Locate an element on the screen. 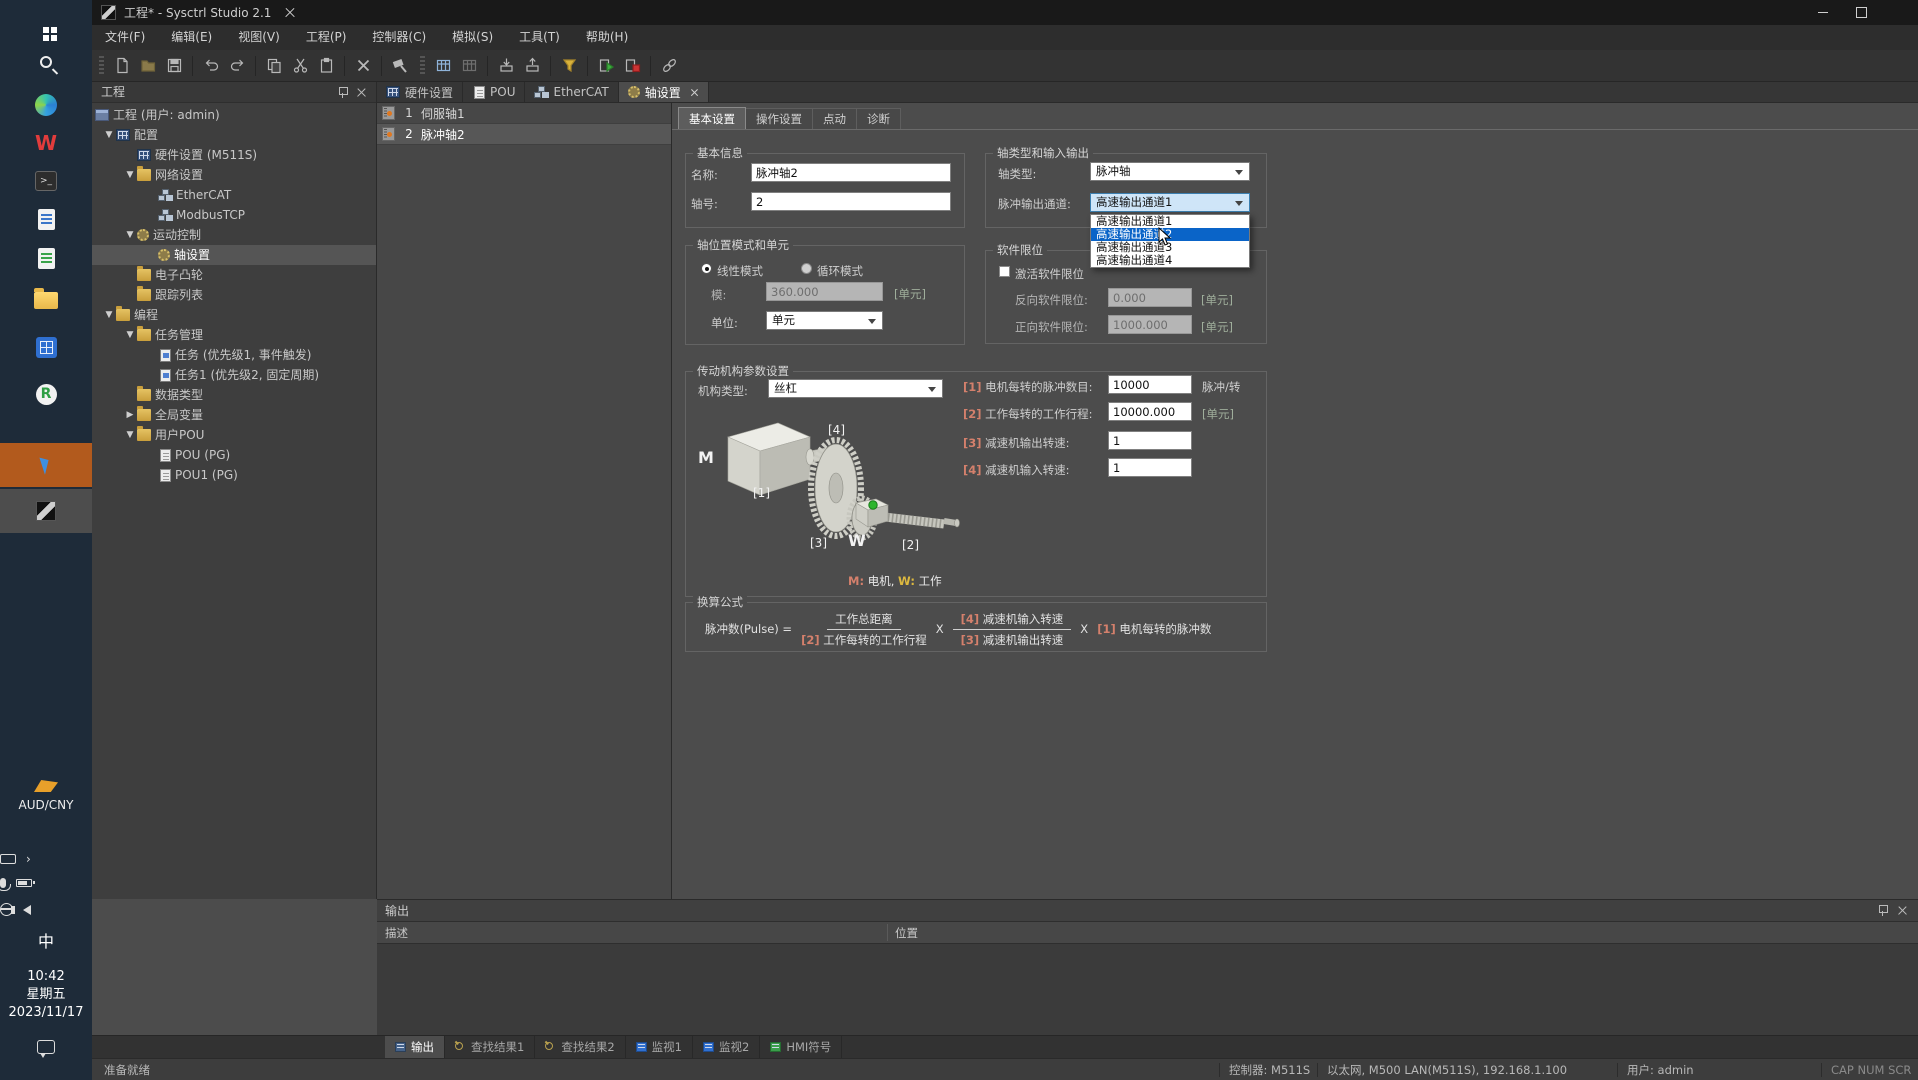 This screenshot has width=1918, height=1080. close-button is located at coordinates (290, 12).